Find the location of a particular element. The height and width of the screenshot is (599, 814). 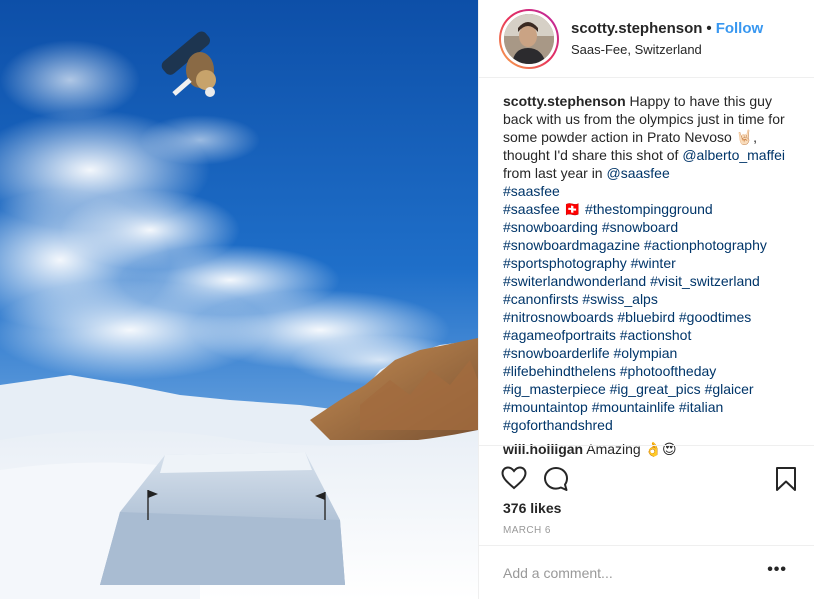

hashtag-line: #switerlandwonderland #visit_switzerland is located at coordinates (653, 281).